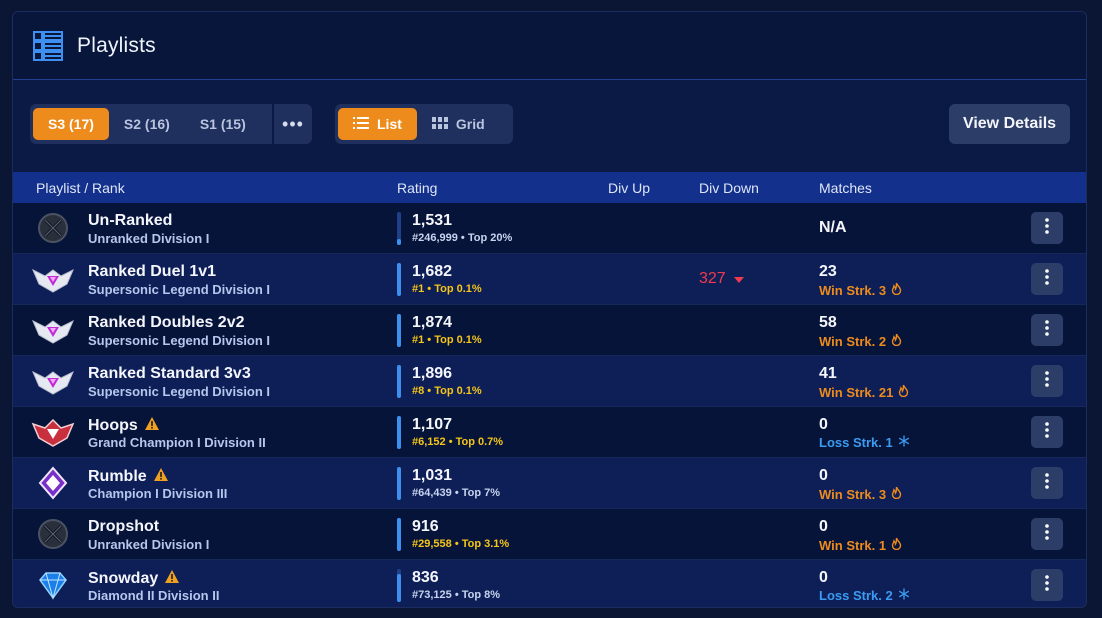 This screenshot has width=1102, height=618. I want to click on playlist-name: Ranked Standard 3v3, so click(169, 374).